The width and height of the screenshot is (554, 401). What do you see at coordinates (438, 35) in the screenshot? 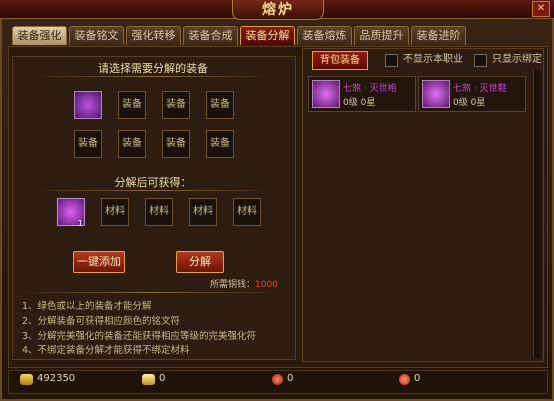
I see `tab-advance: 装备进阶` at bounding box center [438, 35].